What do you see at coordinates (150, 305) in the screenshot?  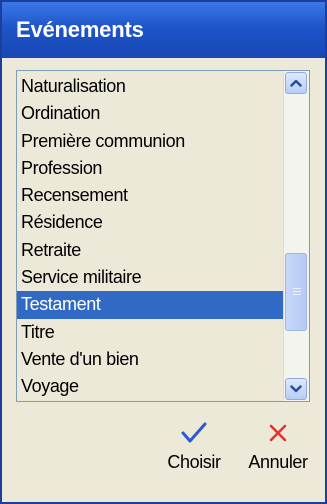 I see `list-item-selected: Testament` at bounding box center [150, 305].